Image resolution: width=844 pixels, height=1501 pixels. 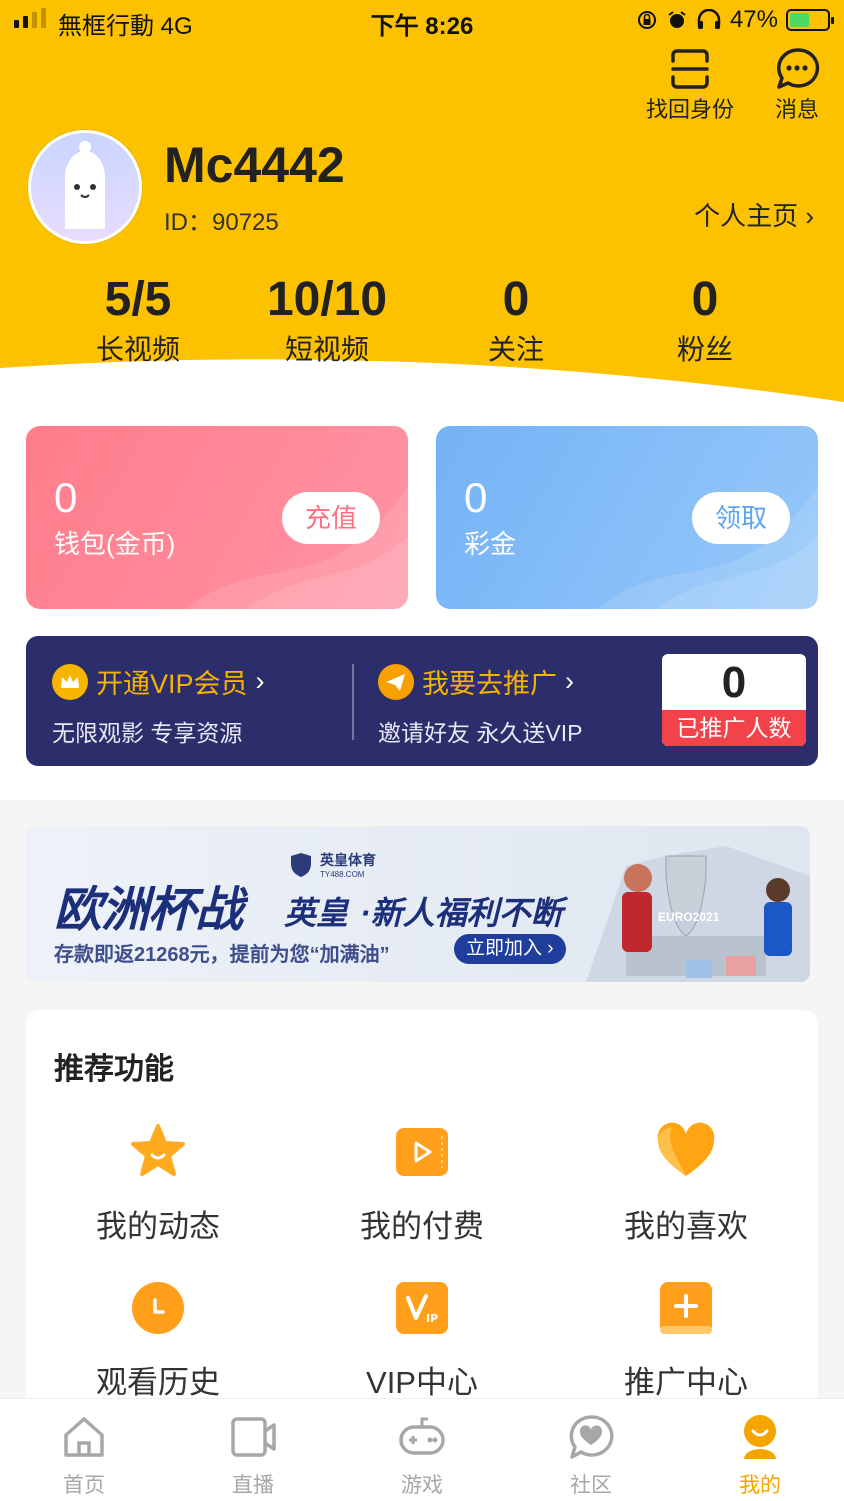 I want to click on stat-value: 10/10, so click(x=327, y=299).